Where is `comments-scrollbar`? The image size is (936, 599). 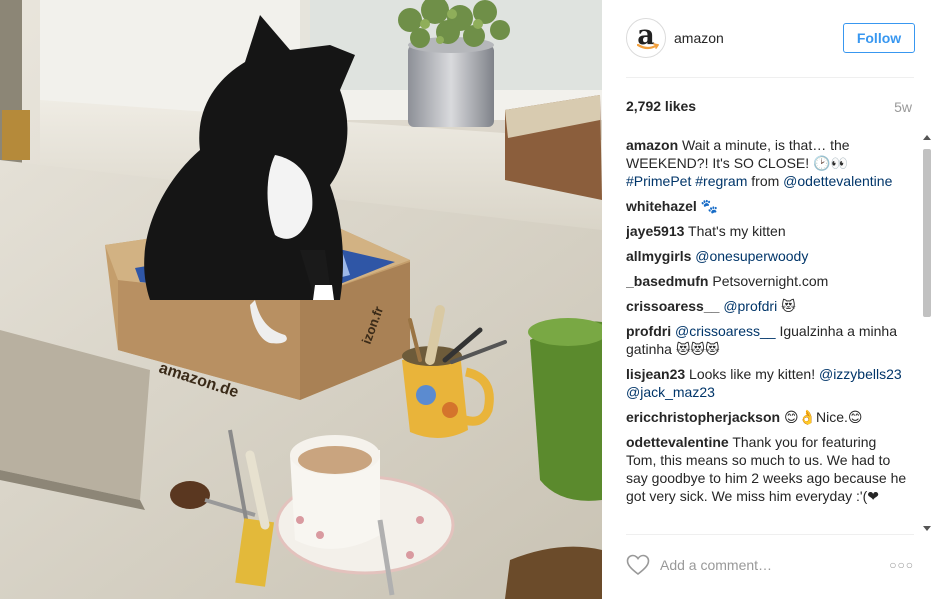
comments-scrollbar is located at coordinates (927, 333).